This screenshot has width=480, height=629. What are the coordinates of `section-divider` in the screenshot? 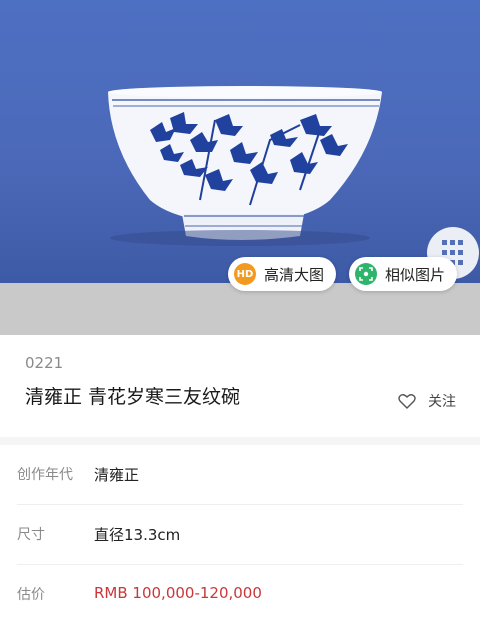 It's located at (240, 441).